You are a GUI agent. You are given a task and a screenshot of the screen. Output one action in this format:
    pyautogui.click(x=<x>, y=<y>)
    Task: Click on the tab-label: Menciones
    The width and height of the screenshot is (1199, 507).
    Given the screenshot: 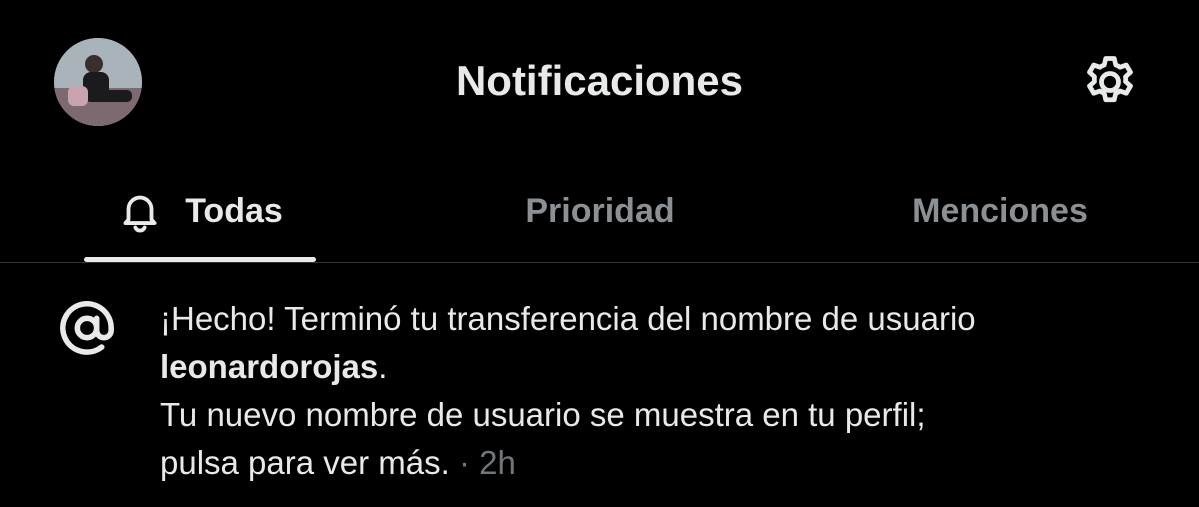 What is the action you would take?
    pyautogui.click(x=1000, y=210)
    